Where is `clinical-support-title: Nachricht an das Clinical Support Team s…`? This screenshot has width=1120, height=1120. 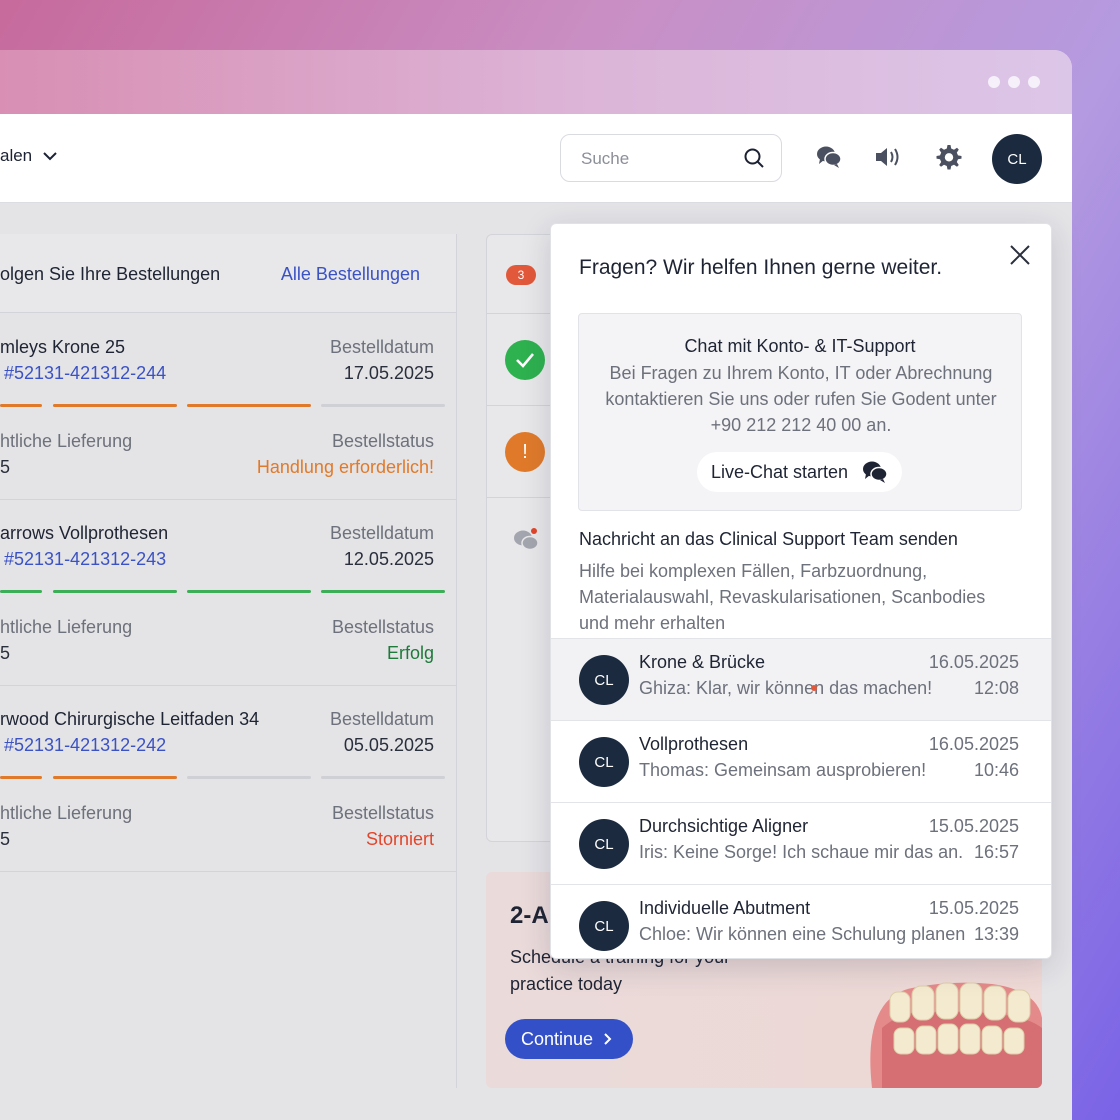
clinical-support-title: Nachricht an das Clinical Support Team s… is located at coordinates (768, 539).